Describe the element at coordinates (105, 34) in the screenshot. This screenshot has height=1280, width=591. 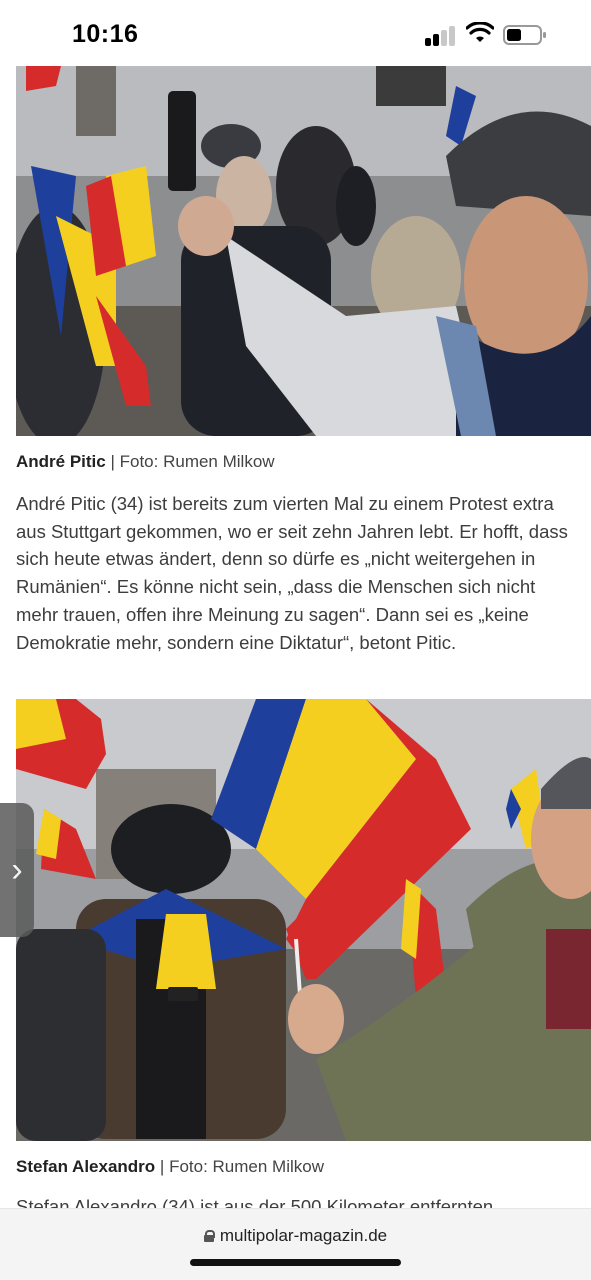
I see `status-time: 10:16` at that location.